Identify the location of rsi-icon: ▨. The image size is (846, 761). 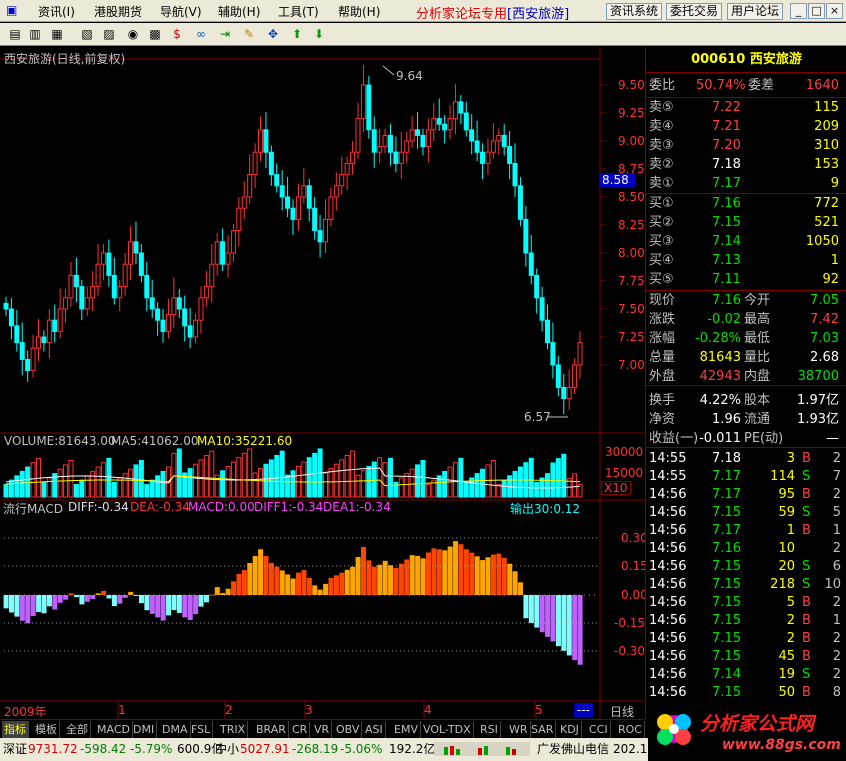
(109, 34).